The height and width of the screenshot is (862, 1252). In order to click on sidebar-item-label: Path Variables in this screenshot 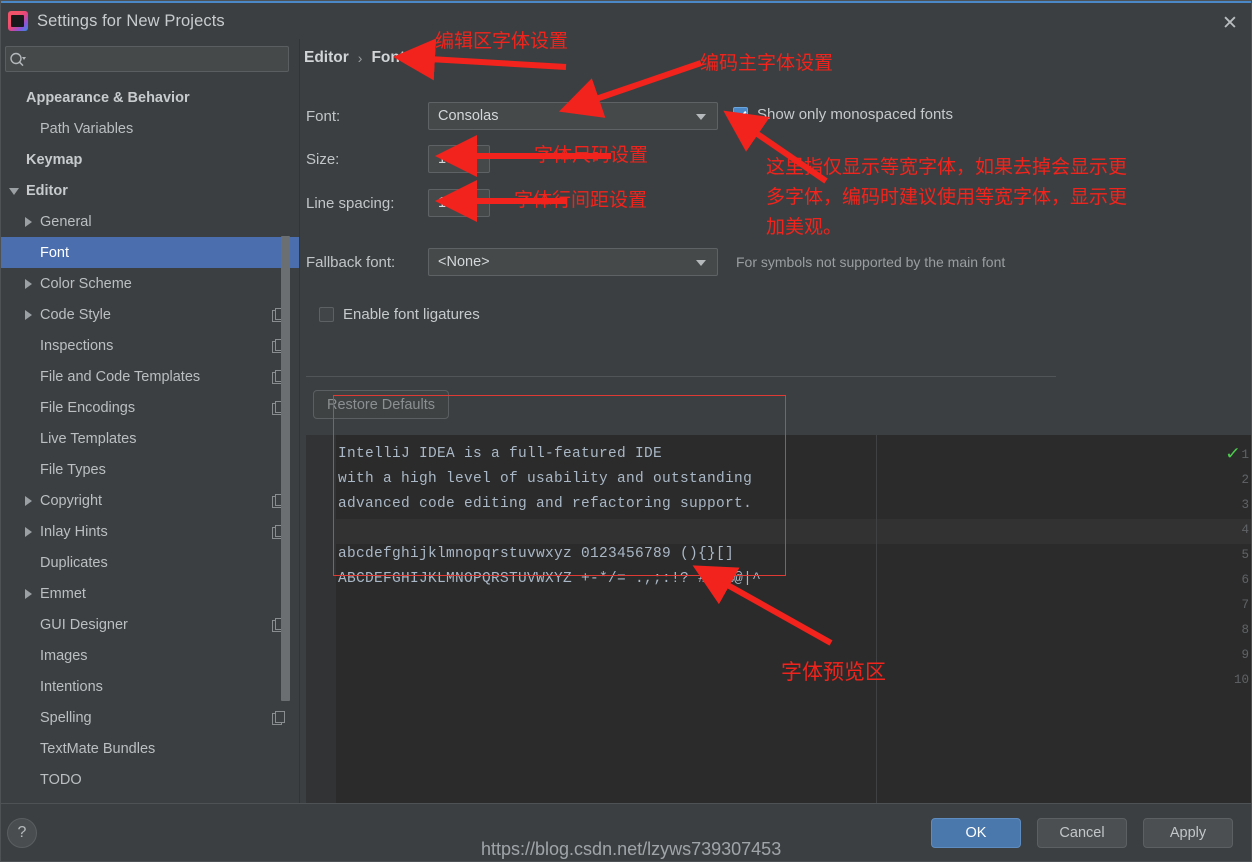, I will do `click(87, 128)`.